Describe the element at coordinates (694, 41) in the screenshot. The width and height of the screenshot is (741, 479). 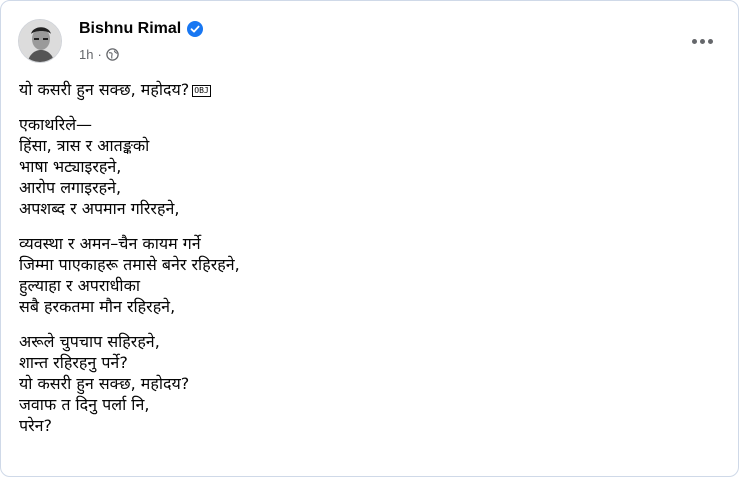
I see `more-options-icon` at that location.